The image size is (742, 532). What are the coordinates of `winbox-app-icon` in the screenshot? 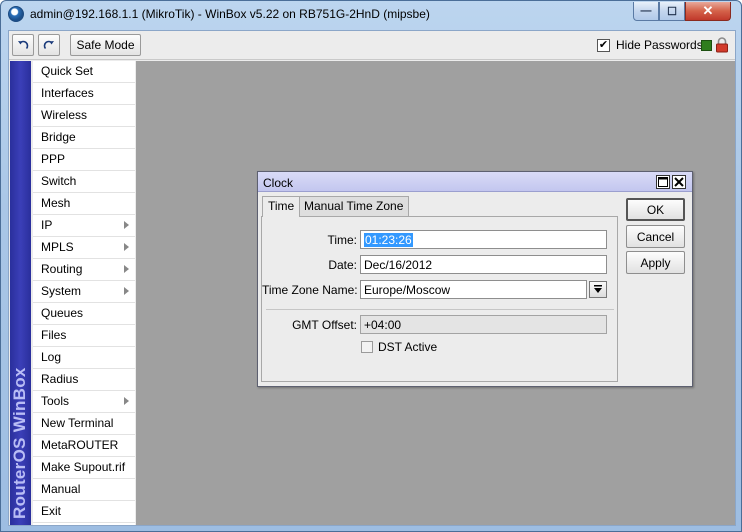 It's located at (16, 14).